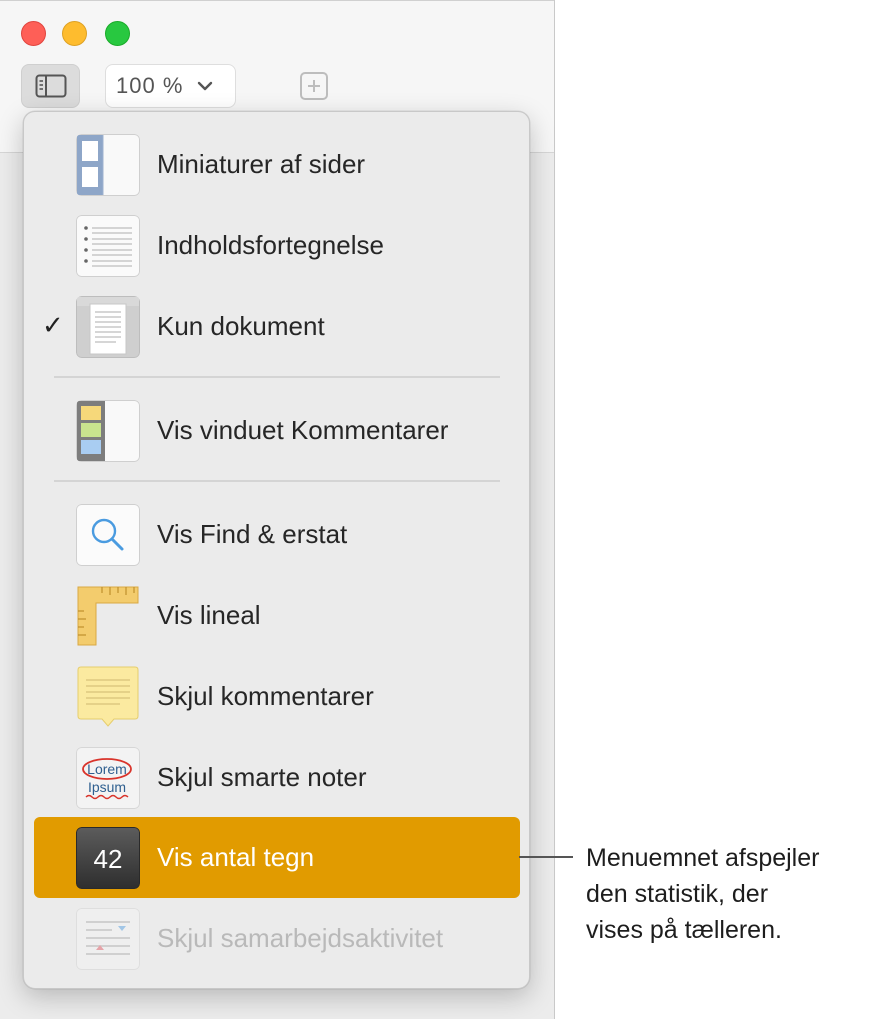 The height and width of the screenshot is (1019, 870). What do you see at coordinates (108, 246) in the screenshot?
I see `table-of-contents-icon` at bounding box center [108, 246].